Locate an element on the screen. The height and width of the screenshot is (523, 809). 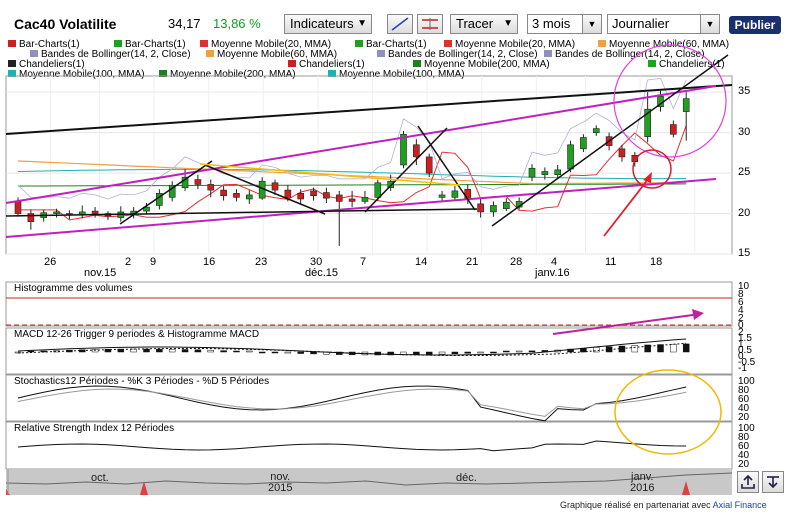
export-down-button is located at coordinates (773, 482).